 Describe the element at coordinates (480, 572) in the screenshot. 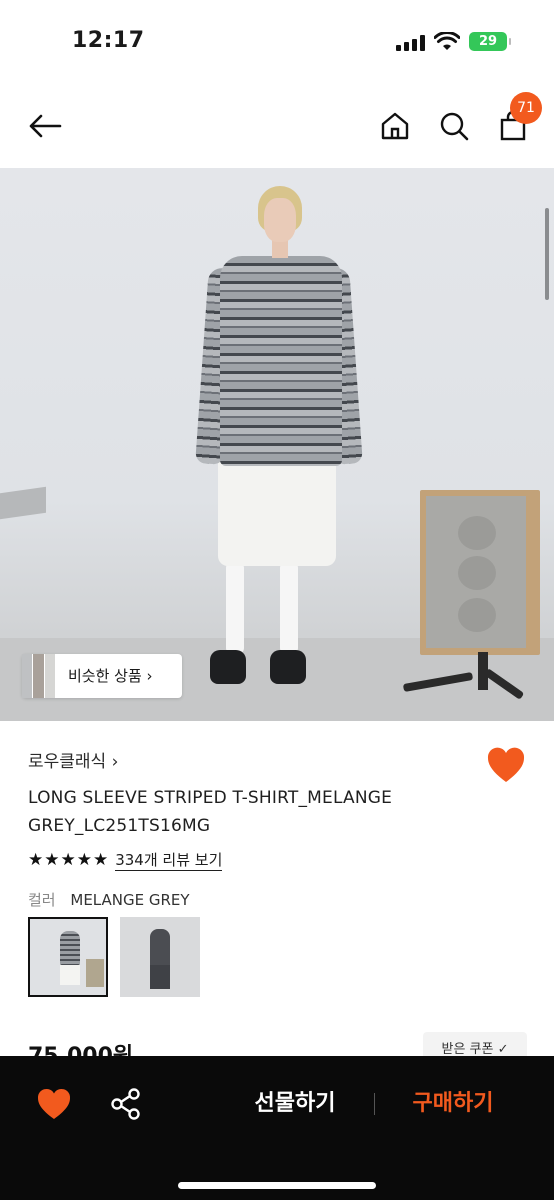

I see `speaker-prop` at that location.